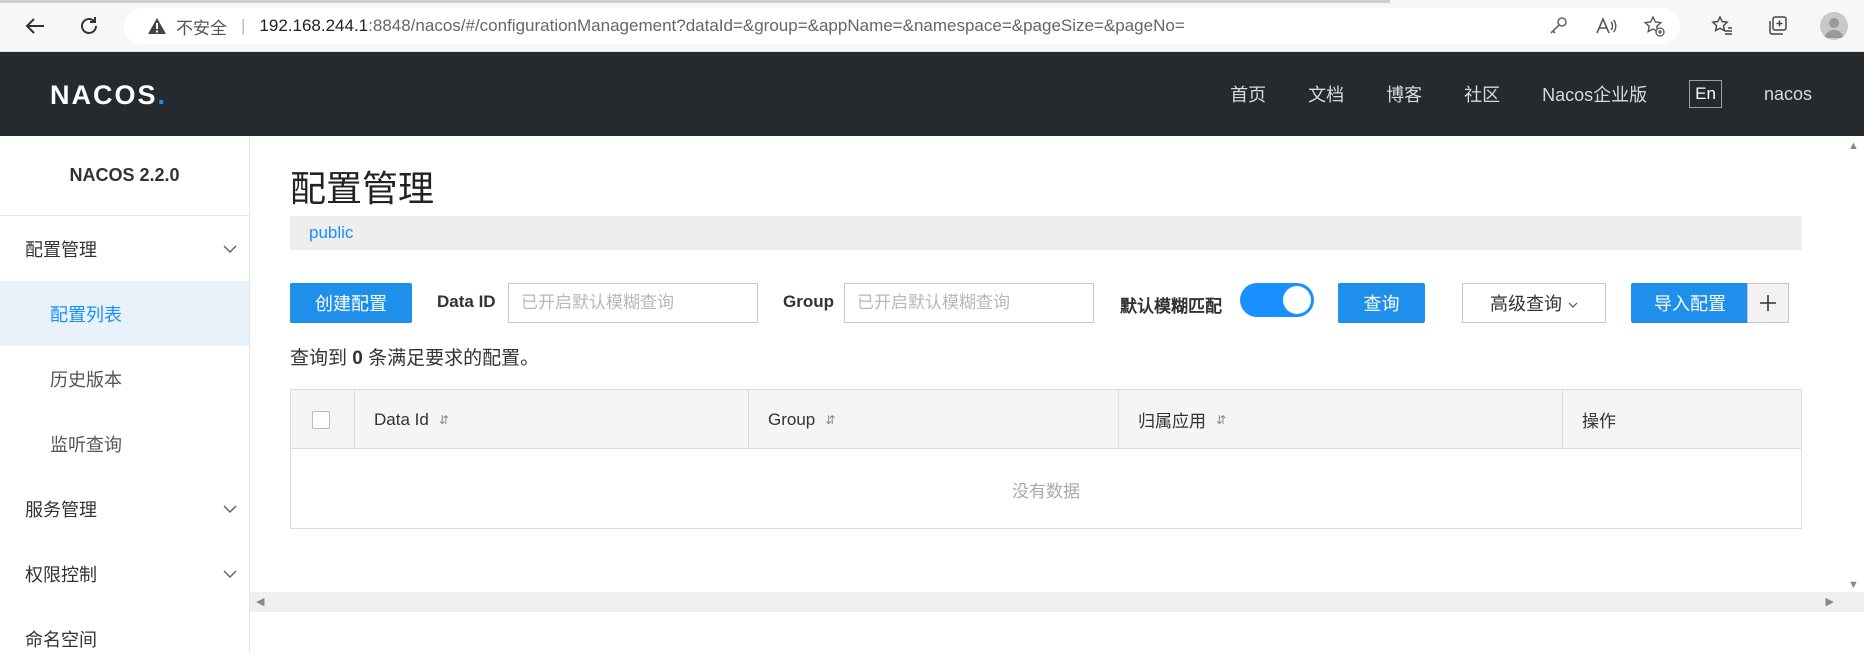 The image size is (1864, 671). I want to click on warning-icon, so click(157, 26).